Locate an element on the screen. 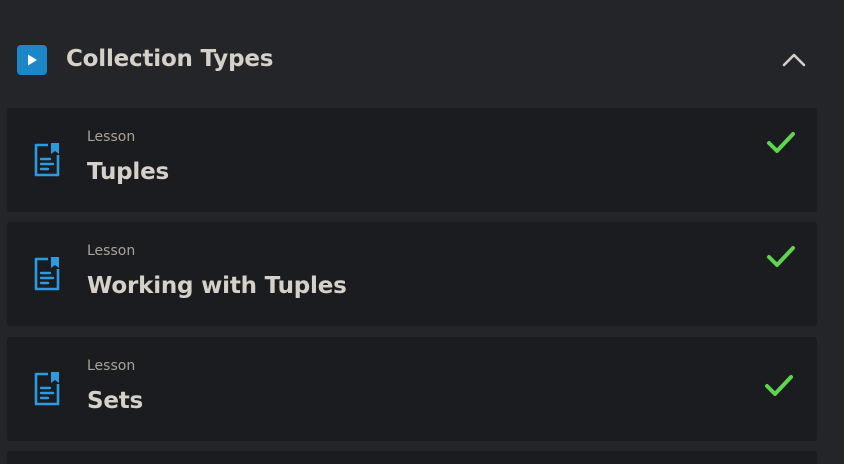 This screenshot has width=844, height=464. lesson-title: Sets is located at coordinates (115, 401).